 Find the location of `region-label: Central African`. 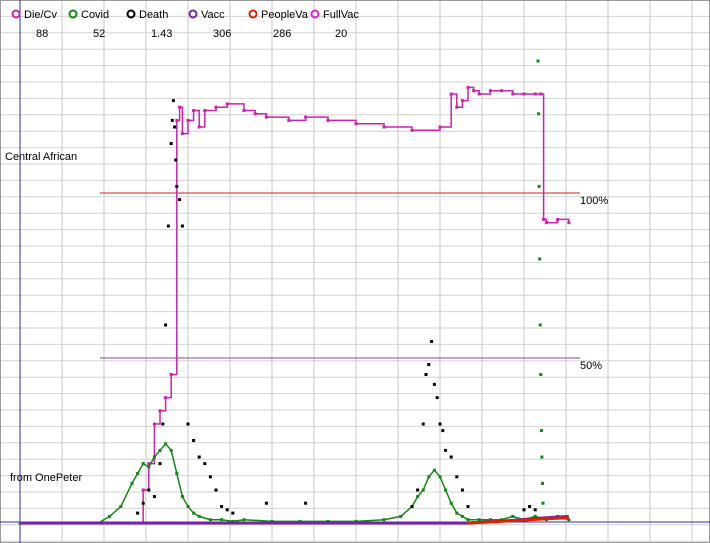

region-label: Central African is located at coordinates (41, 157).